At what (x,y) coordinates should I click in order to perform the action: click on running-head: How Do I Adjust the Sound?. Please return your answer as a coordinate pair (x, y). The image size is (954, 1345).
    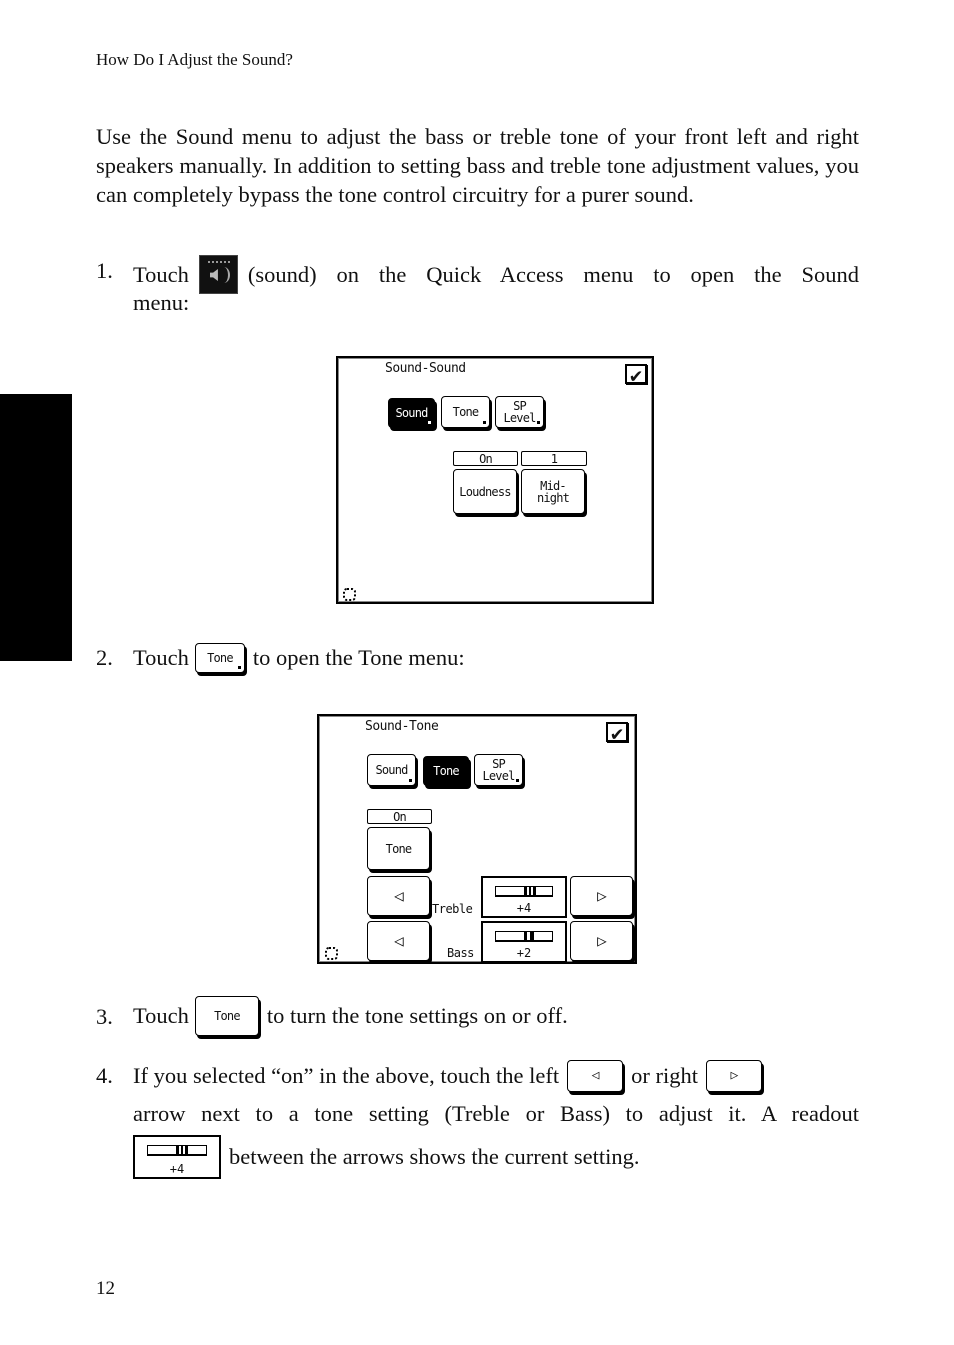
    Looking at the image, I should click on (194, 59).